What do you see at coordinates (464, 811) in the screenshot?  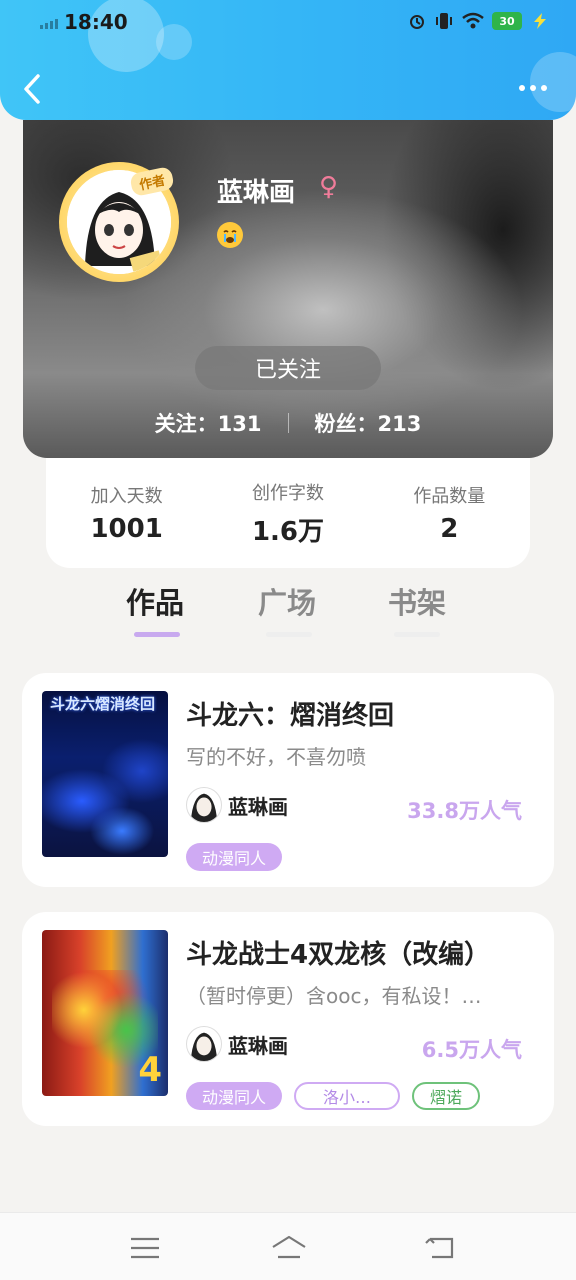 I see `popularity: 33.8万人气` at bounding box center [464, 811].